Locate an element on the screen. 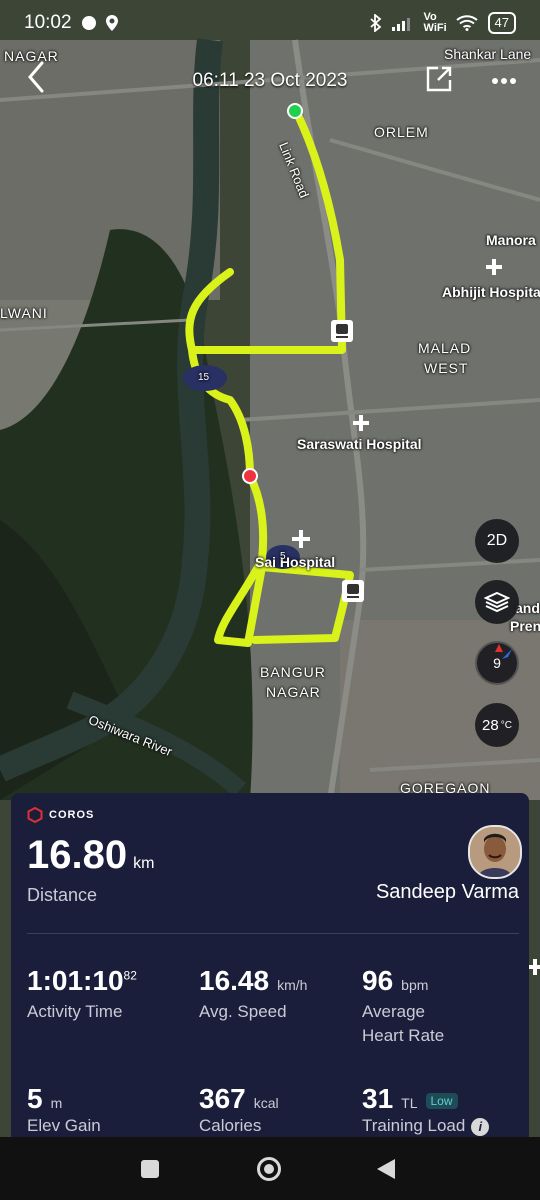  compass-needle-icon is located at coordinates (507, 654).